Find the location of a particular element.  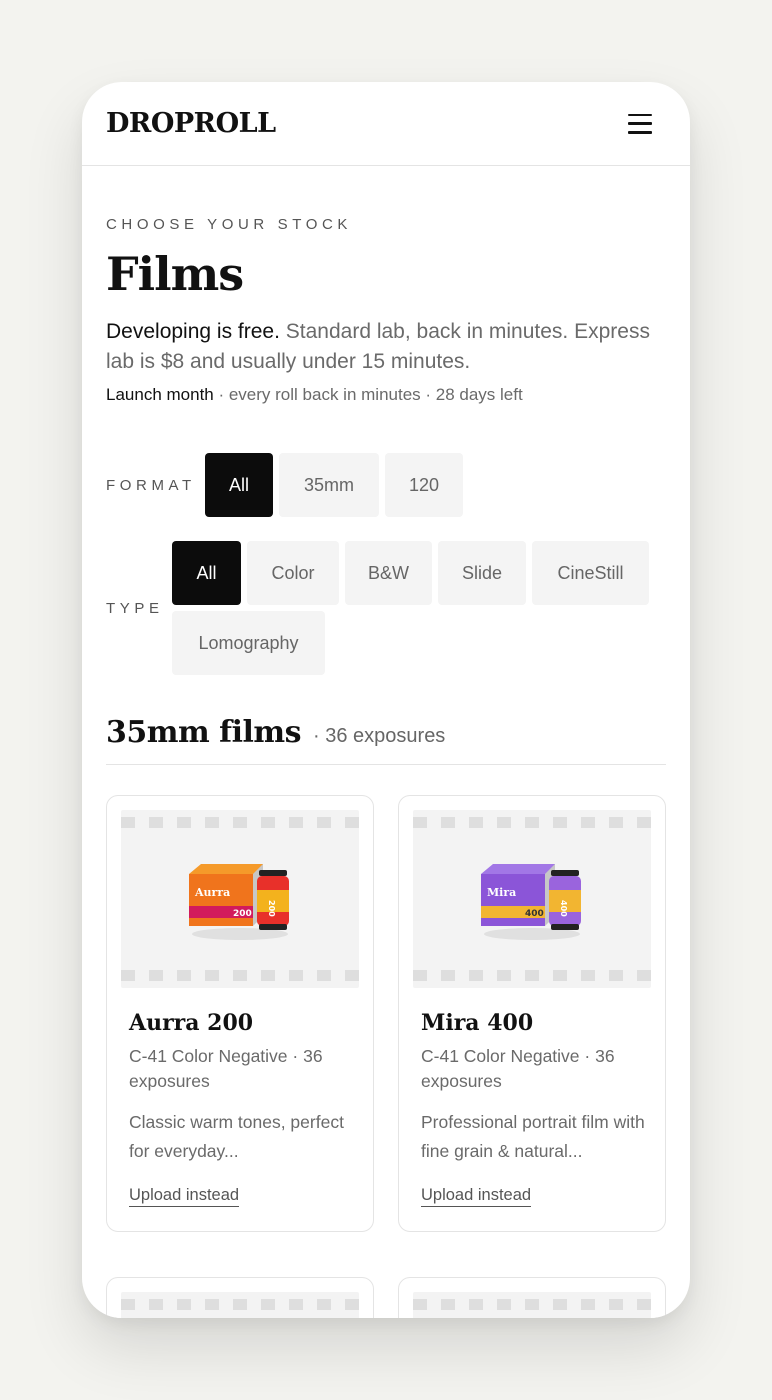

page-eyebrow: CHOOSE YOUR STOCK is located at coordinates (229, 224).